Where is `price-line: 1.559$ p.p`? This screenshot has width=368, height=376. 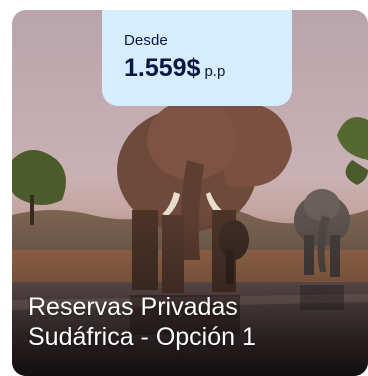
price-line: 1.559$ p.p is located at coordinates (208, 68).